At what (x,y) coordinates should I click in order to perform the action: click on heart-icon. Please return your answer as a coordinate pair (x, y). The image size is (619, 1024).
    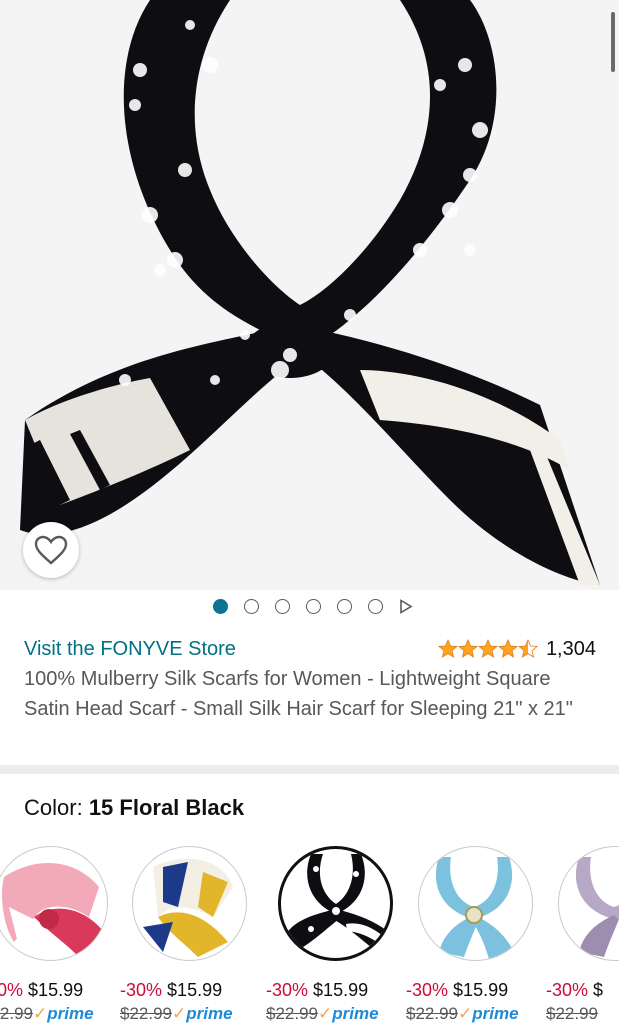
    Looking at the image, I should click on (51, 550).